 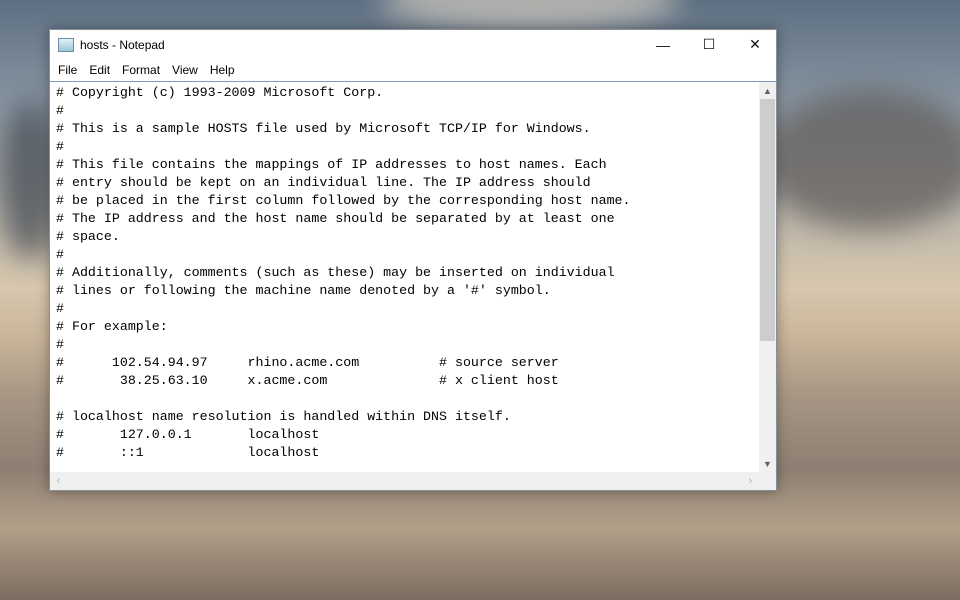 I want to click on maximize-button: ☐, so click(x=709, y=44).